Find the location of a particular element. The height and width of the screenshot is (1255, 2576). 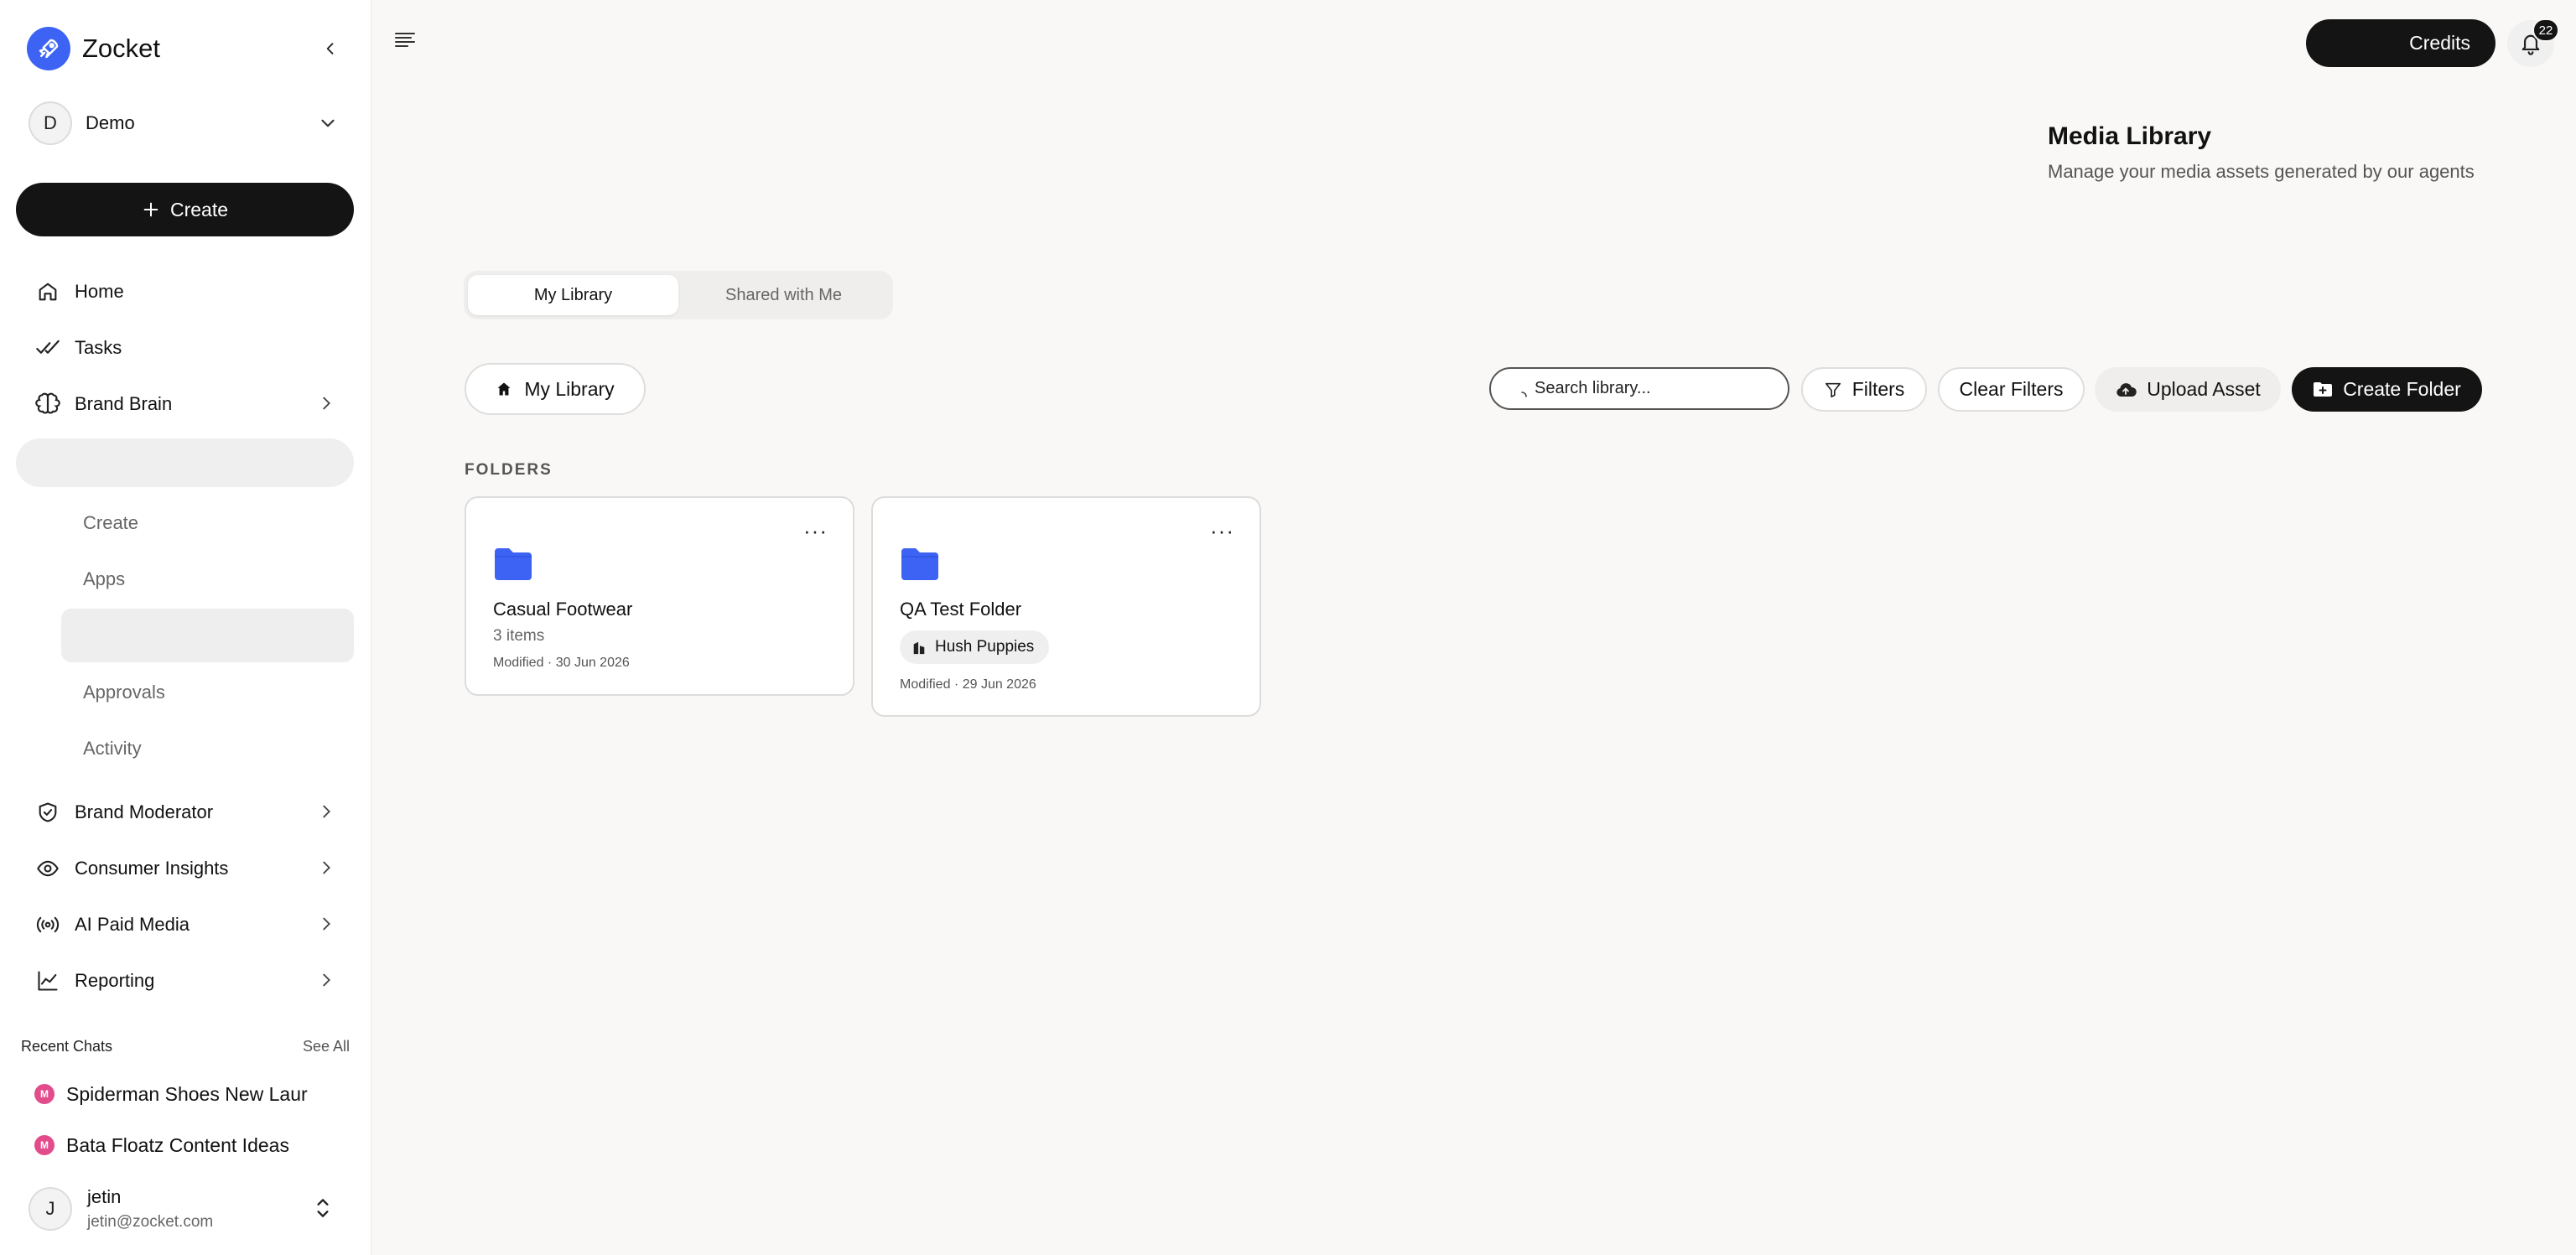

sidebar-item-label: Tasks is located at coordinates (98, 347).